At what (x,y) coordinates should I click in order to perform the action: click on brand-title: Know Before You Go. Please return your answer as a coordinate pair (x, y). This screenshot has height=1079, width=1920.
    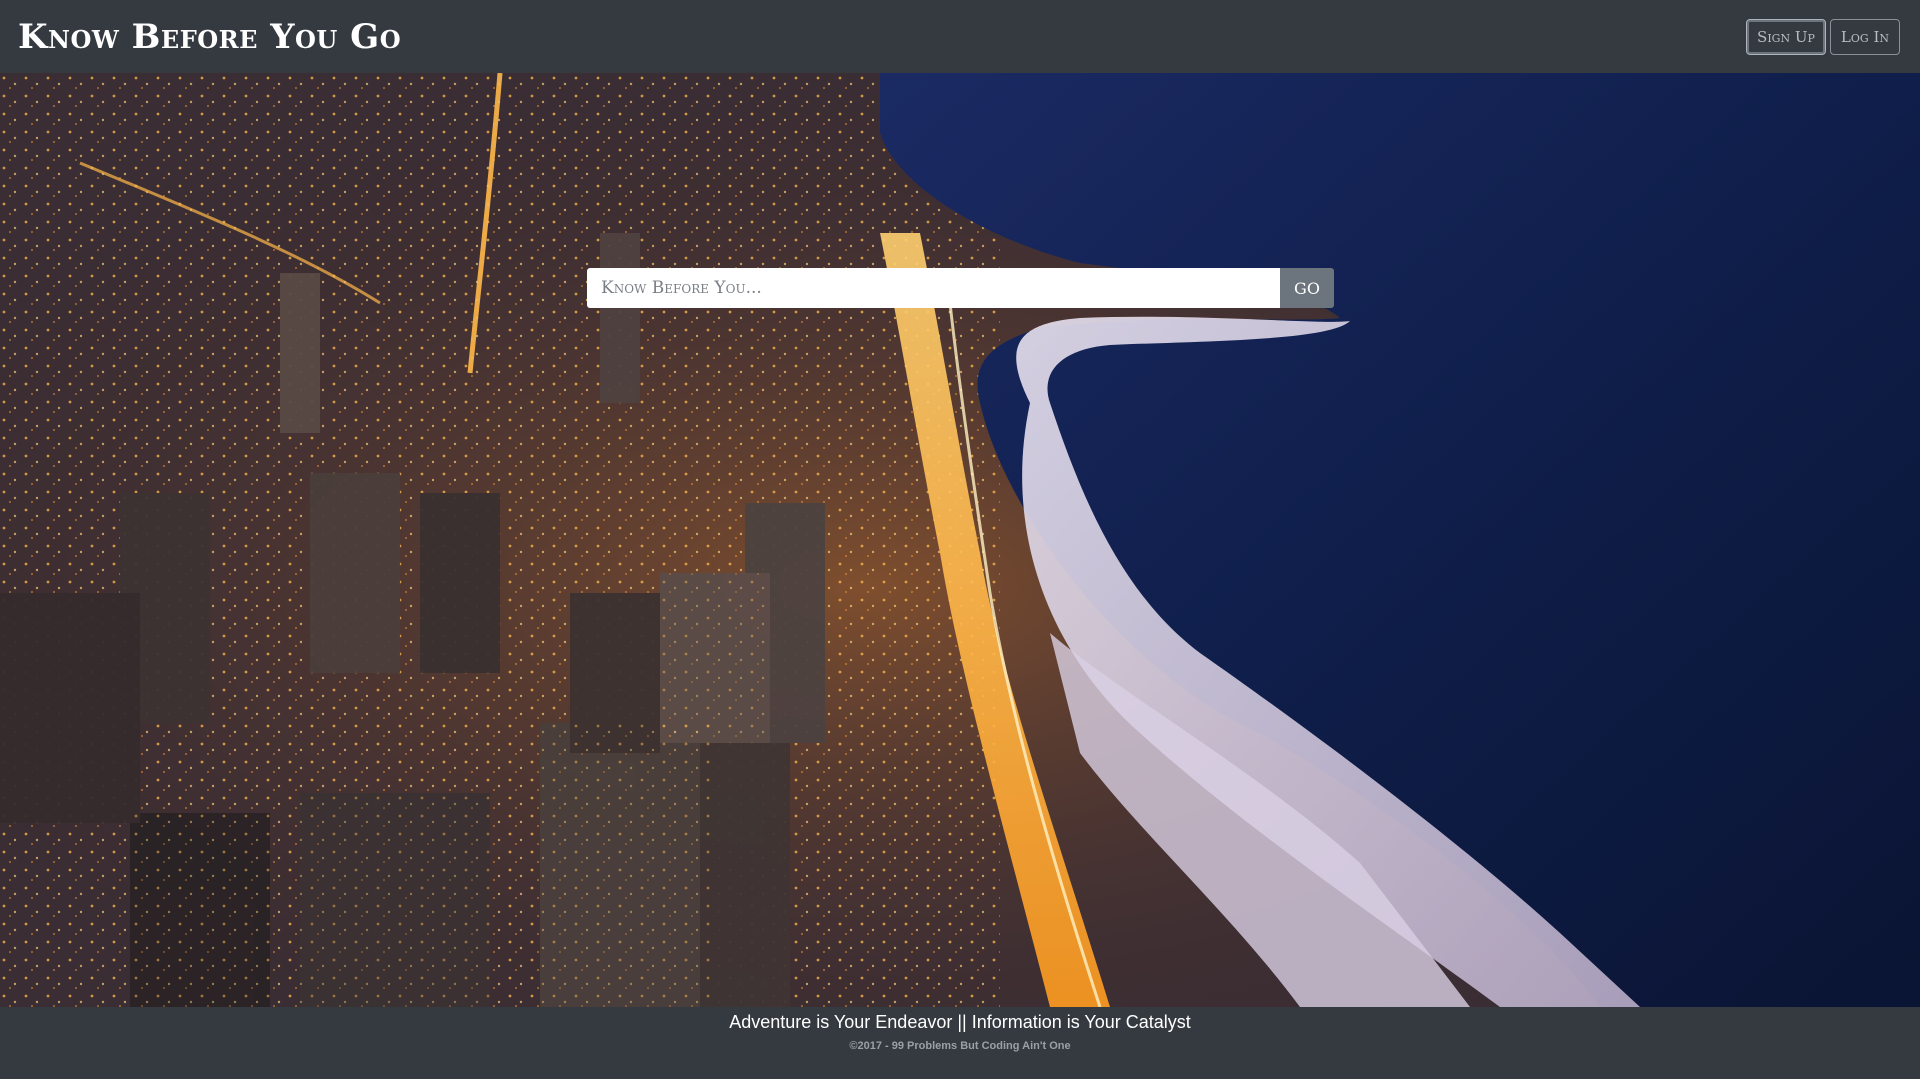
    Looking at the image, I should click on (209, 37).